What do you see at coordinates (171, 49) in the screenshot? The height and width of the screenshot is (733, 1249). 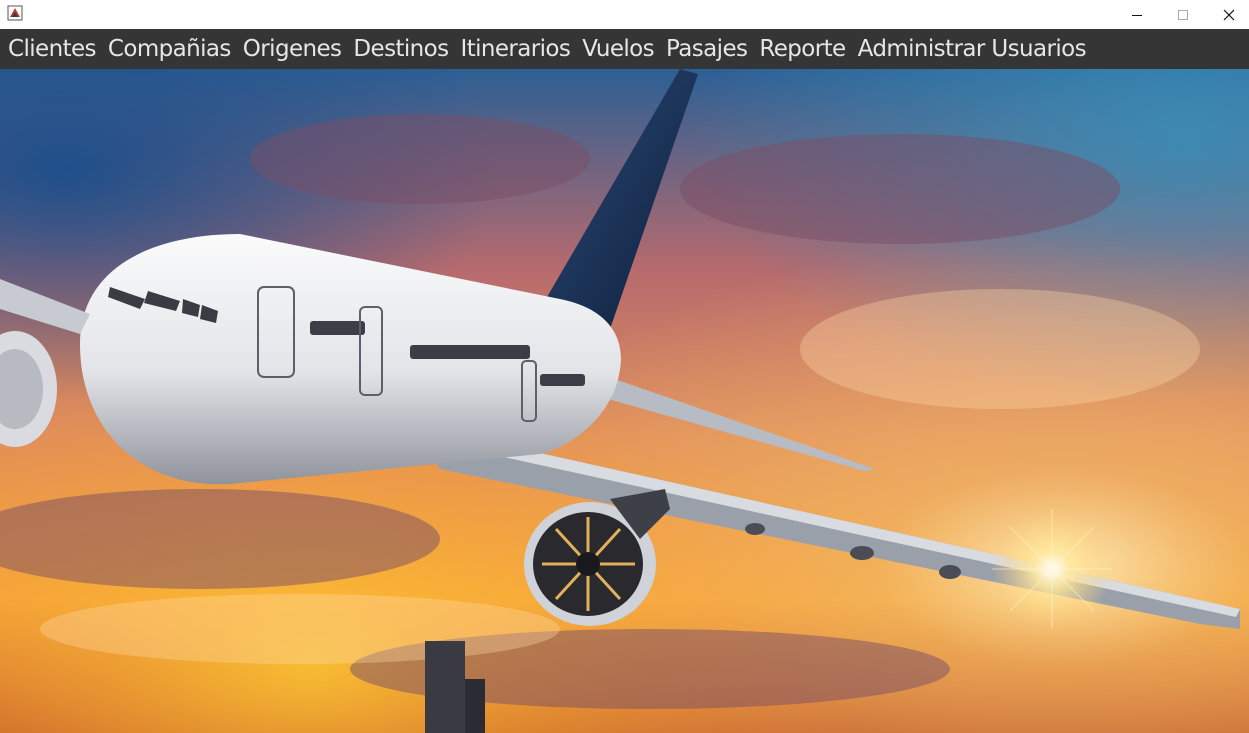 I see `menu-companias: Compañias` at bounding box center [171, 49].